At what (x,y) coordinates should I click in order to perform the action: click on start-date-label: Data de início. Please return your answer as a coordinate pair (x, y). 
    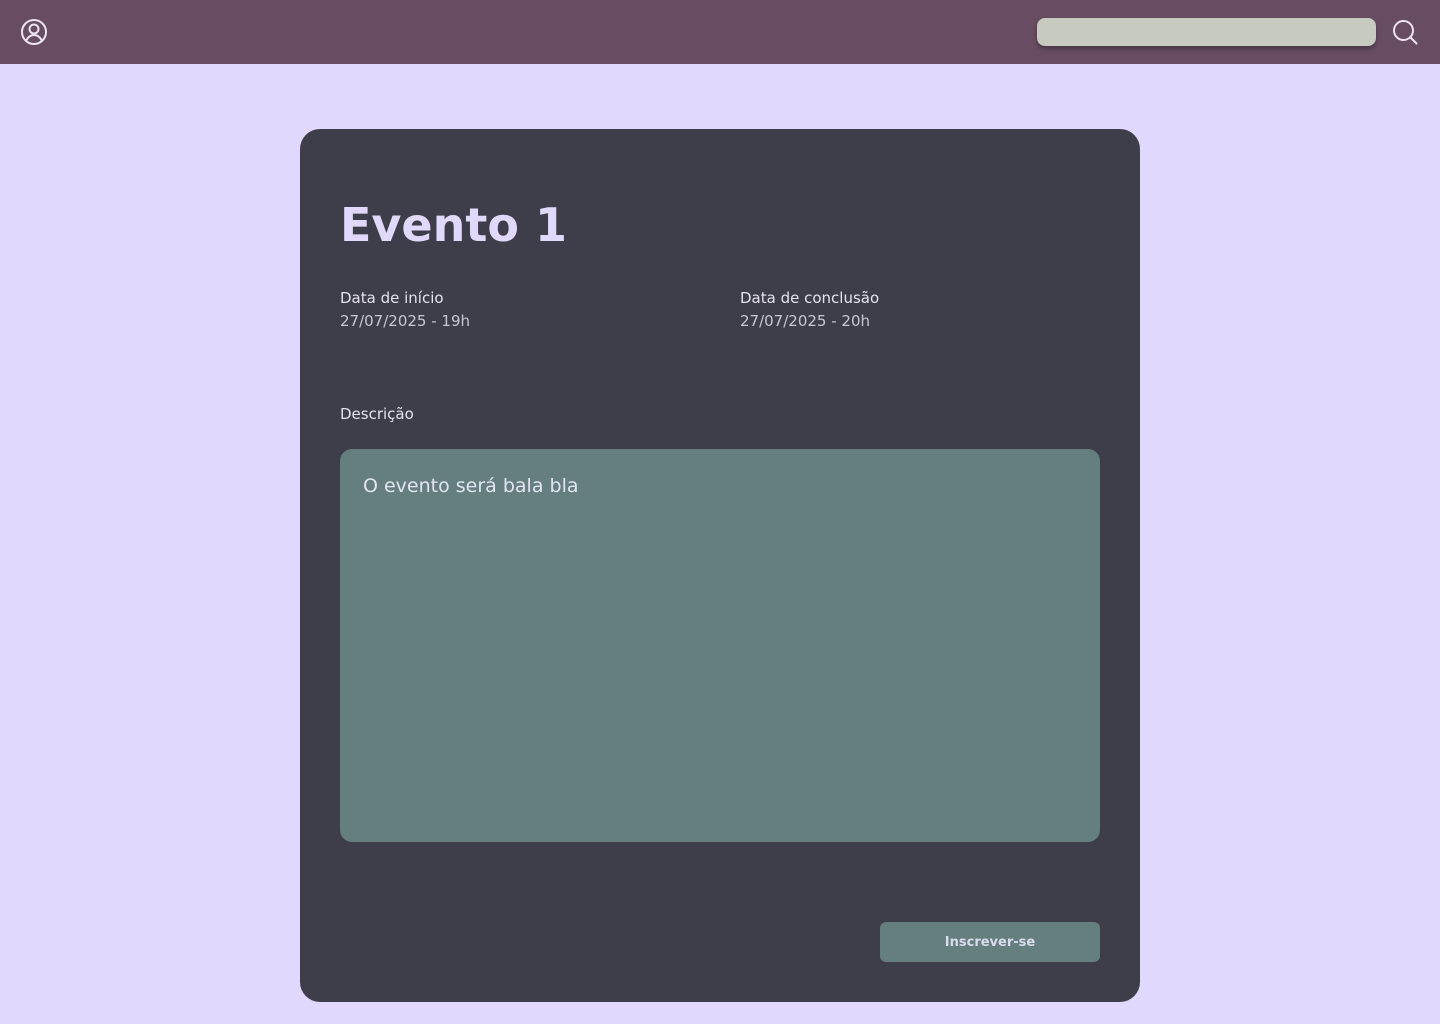
    Looking at the image, I should click on (392, 298).